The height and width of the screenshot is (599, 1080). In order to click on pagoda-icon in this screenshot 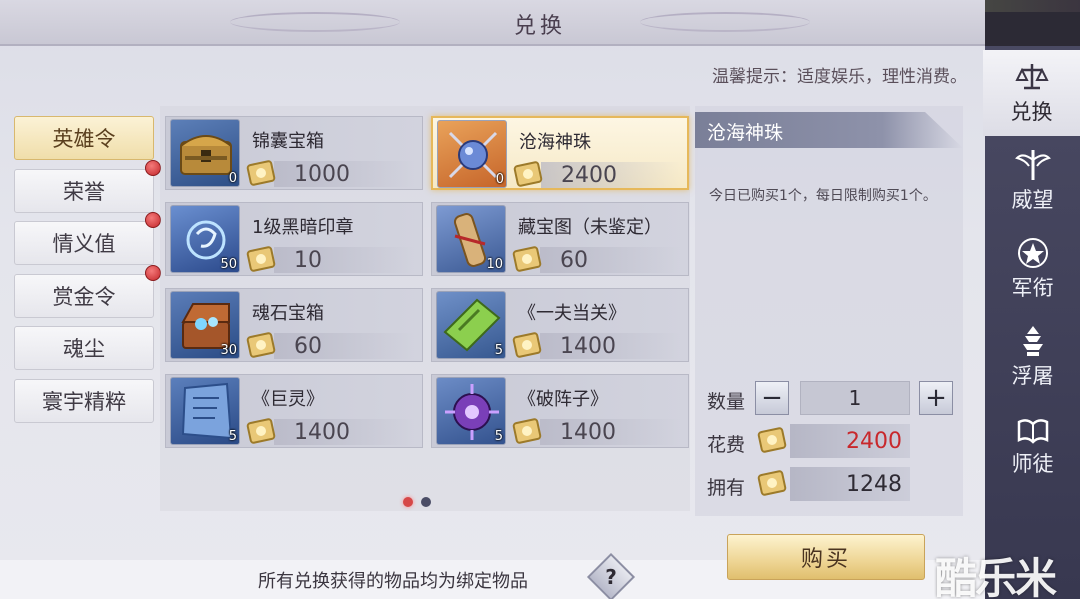, I will do `click(1032, 341)`.